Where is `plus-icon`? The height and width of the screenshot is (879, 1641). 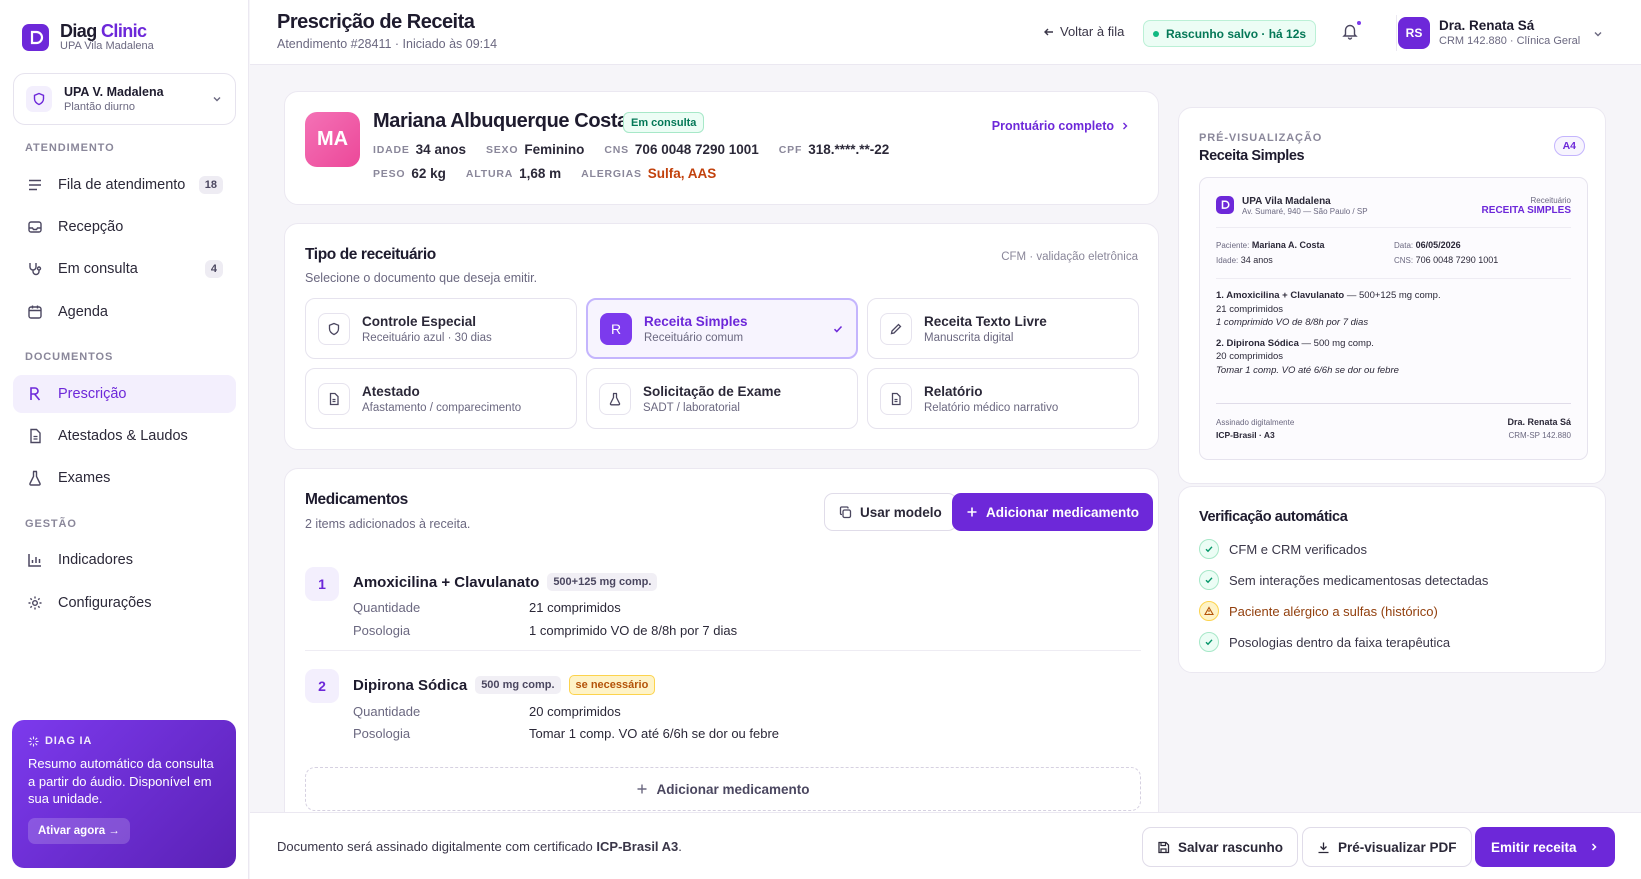 plus-icon is located at coordinates (642, 789).